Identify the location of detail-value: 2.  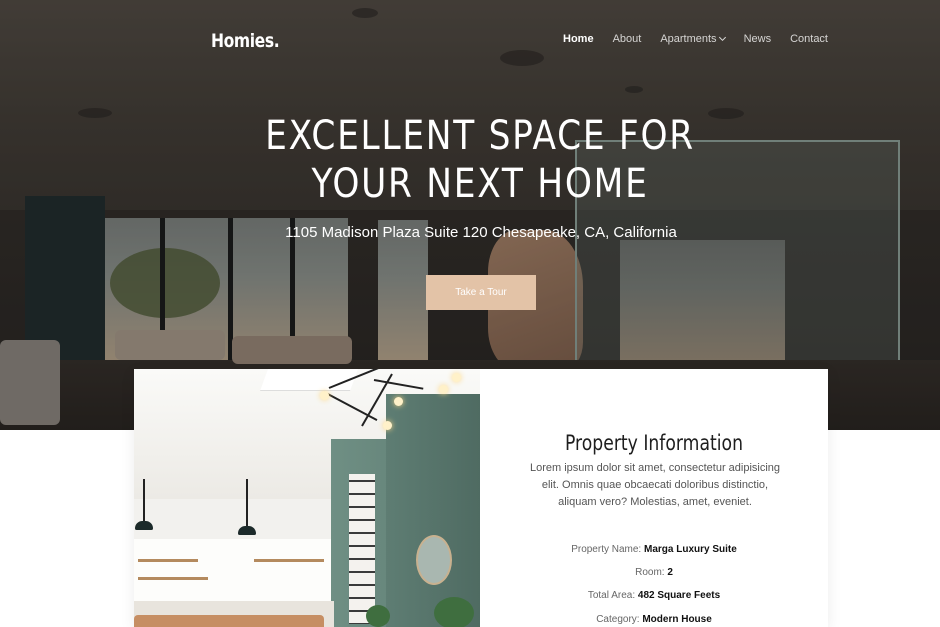
(670, 572).